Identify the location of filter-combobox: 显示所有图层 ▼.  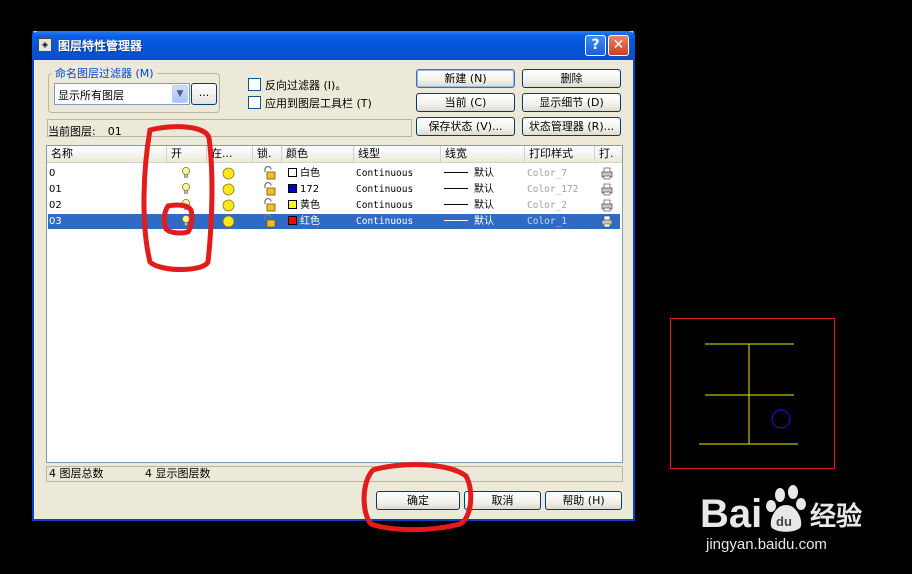
(122, 94).